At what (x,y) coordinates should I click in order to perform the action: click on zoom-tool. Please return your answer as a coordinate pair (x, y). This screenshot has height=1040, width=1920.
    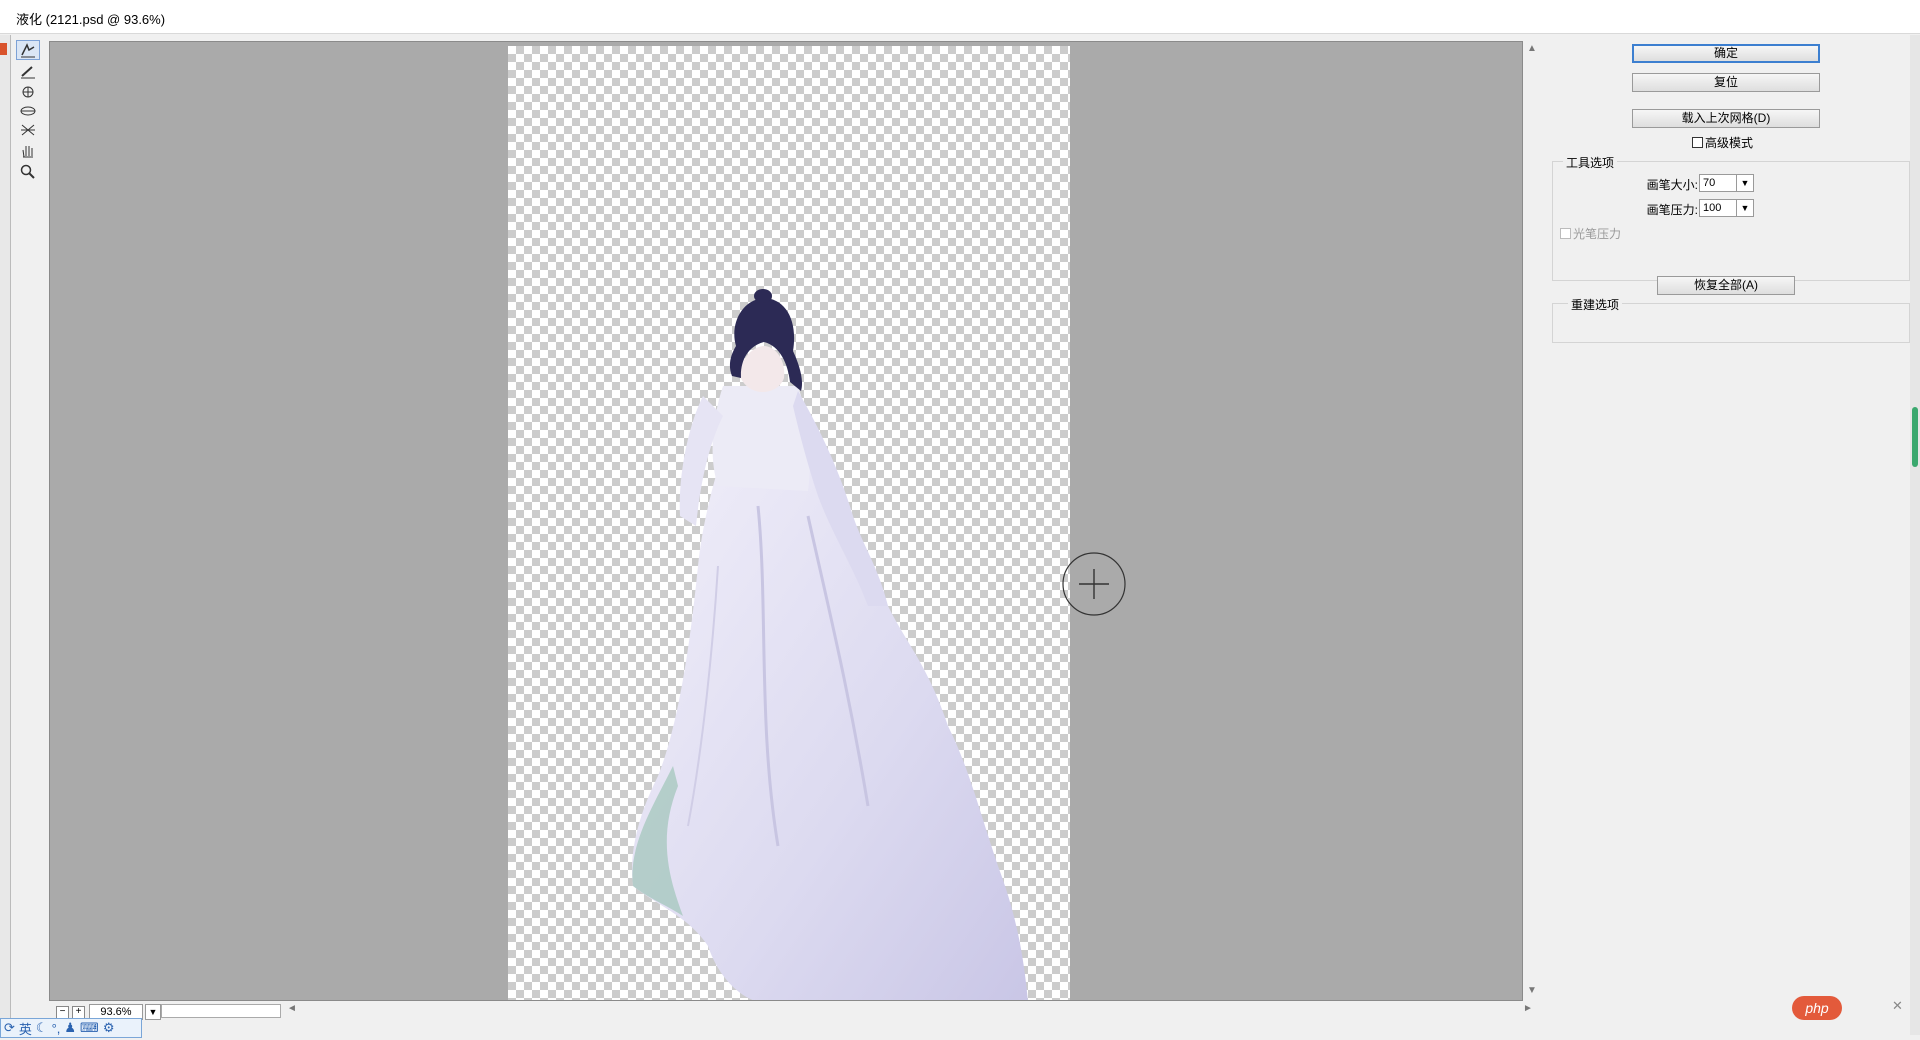
    Looking at the image, I should click on (28, 171).